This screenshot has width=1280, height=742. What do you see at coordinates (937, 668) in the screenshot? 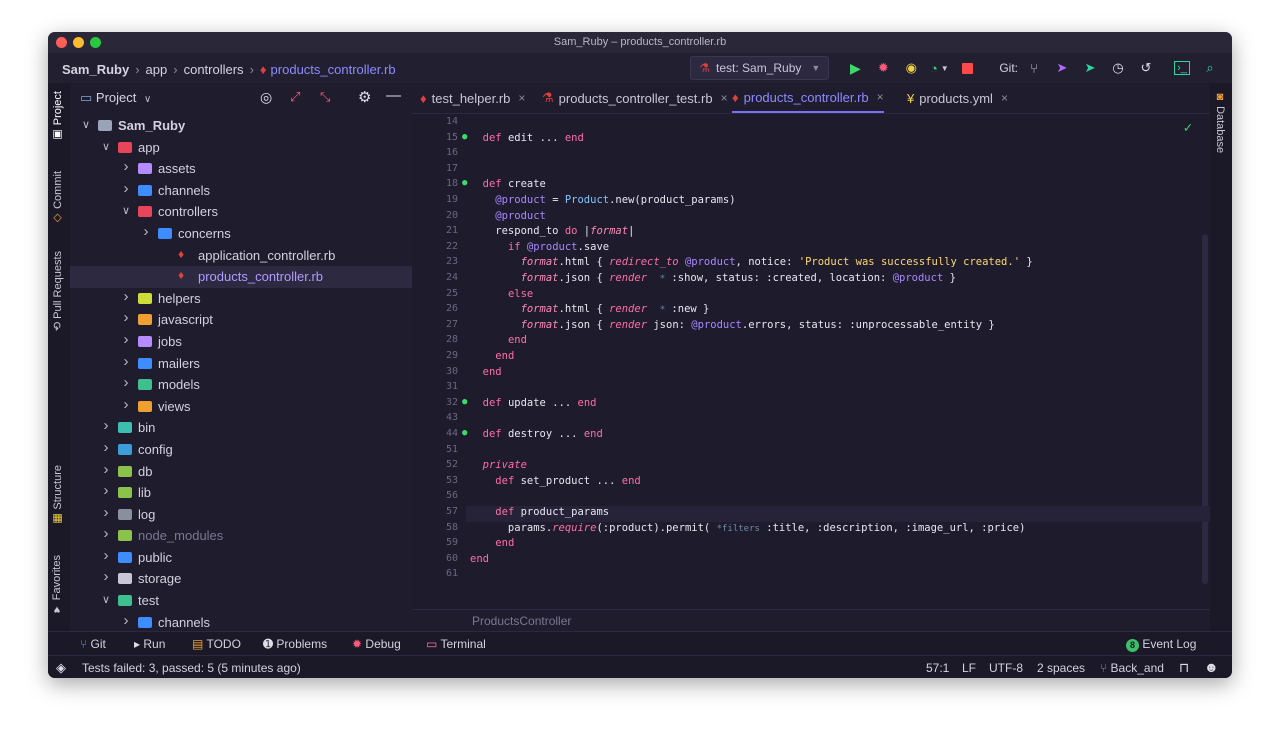
I see `caret-position: 57:1` at bounding box center [937, 668].